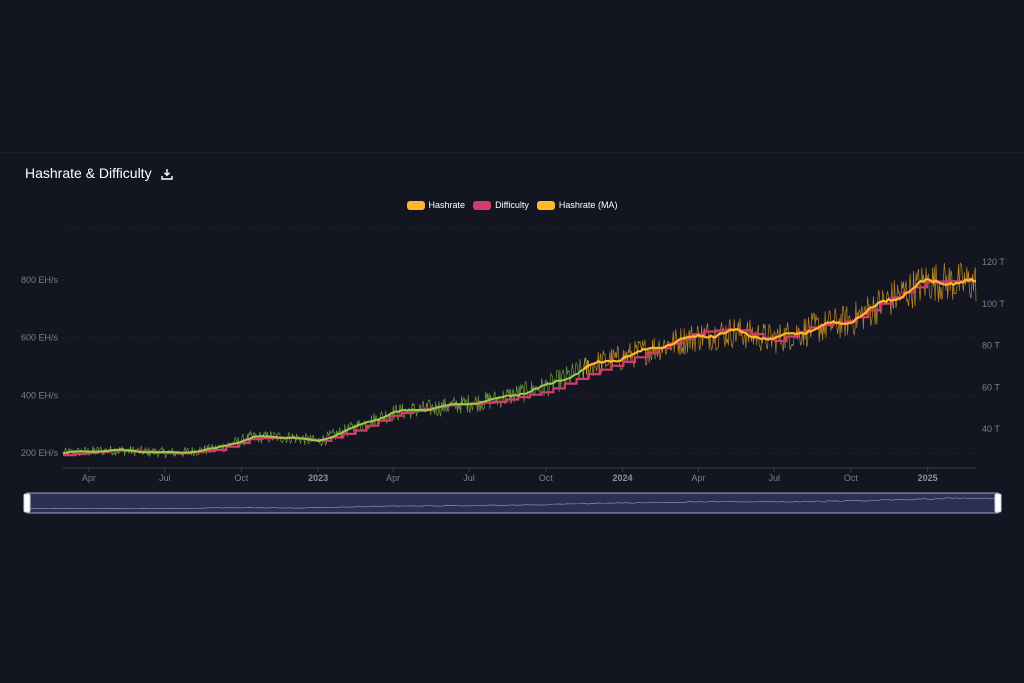  What do you see at coordinates (622, 478) in the screenshot?
I see `x-tick-label: 2024` at bounding box center [622, 478].